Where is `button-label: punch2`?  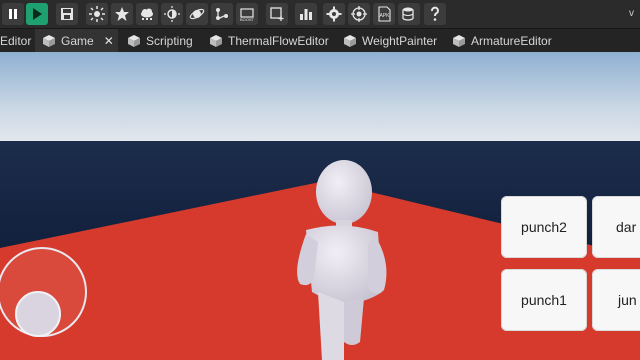 button-label: punch2 is located at coordinates (544, 227).